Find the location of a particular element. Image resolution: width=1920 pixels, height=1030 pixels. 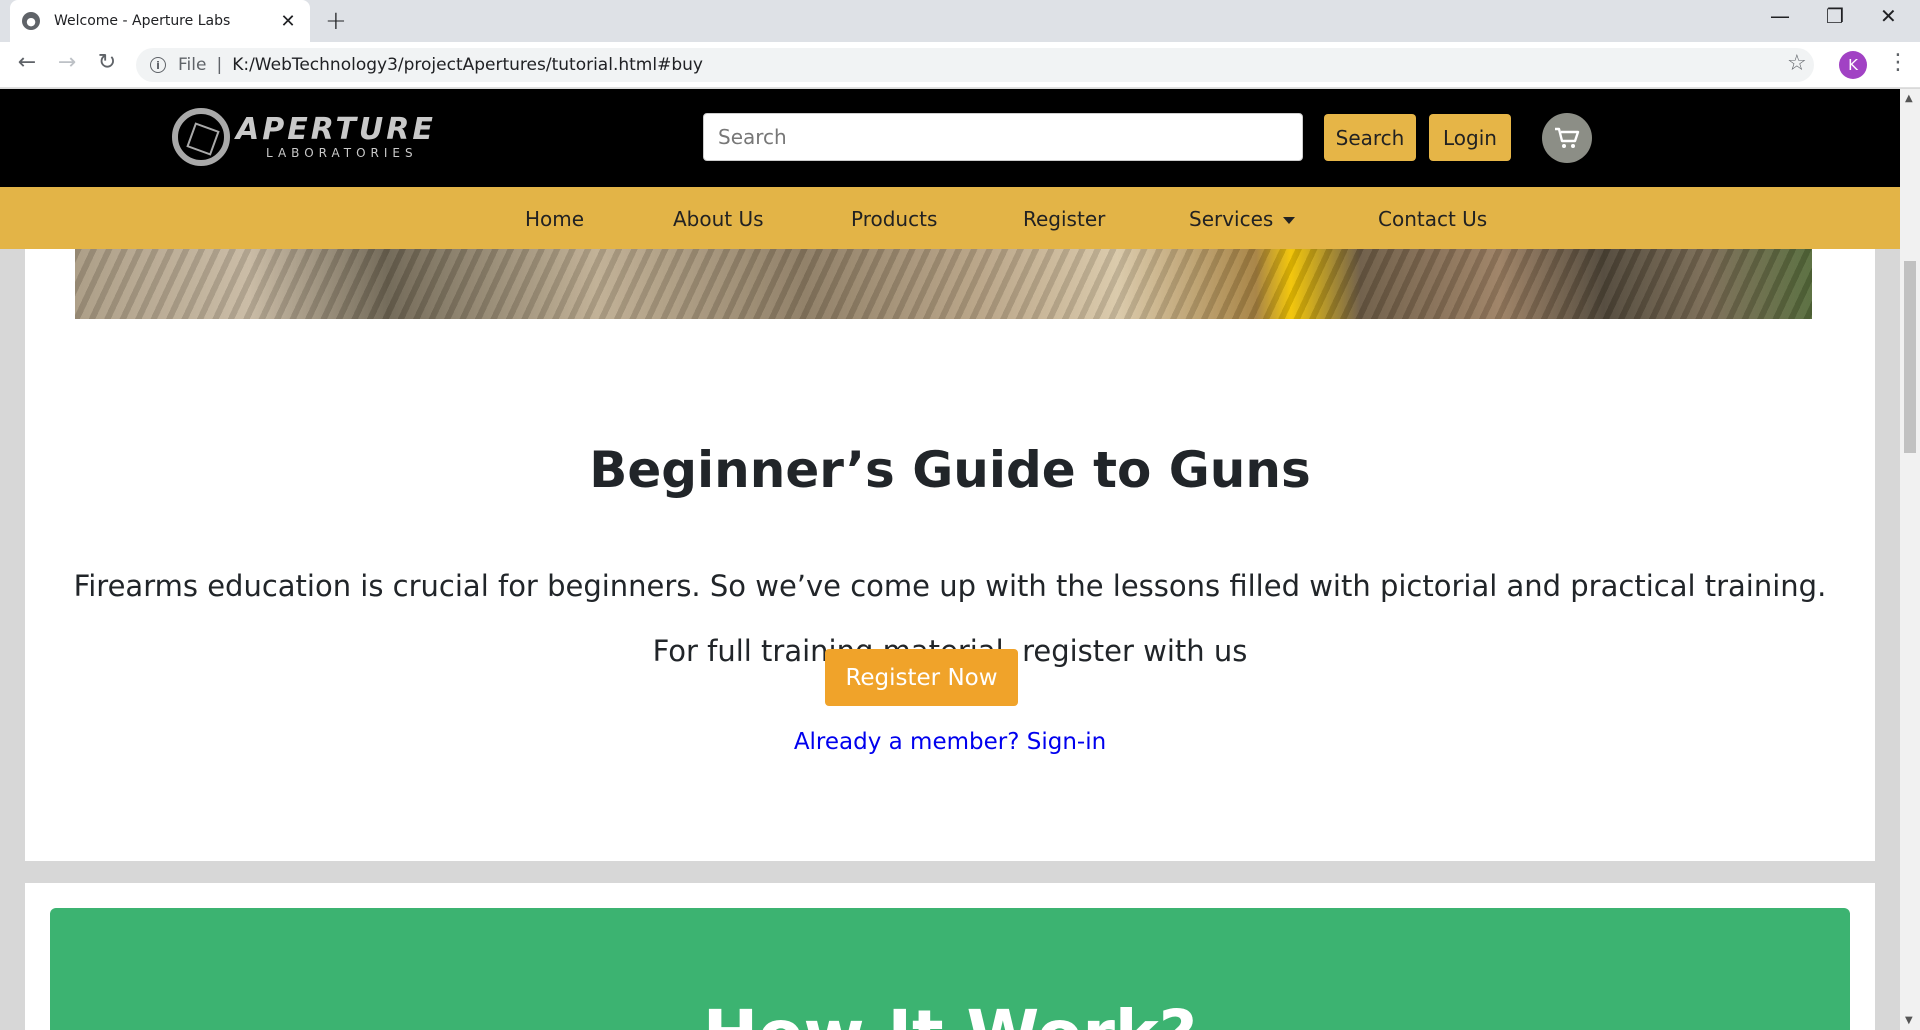

caret-down-icon is located at coordinates (1289, 220).